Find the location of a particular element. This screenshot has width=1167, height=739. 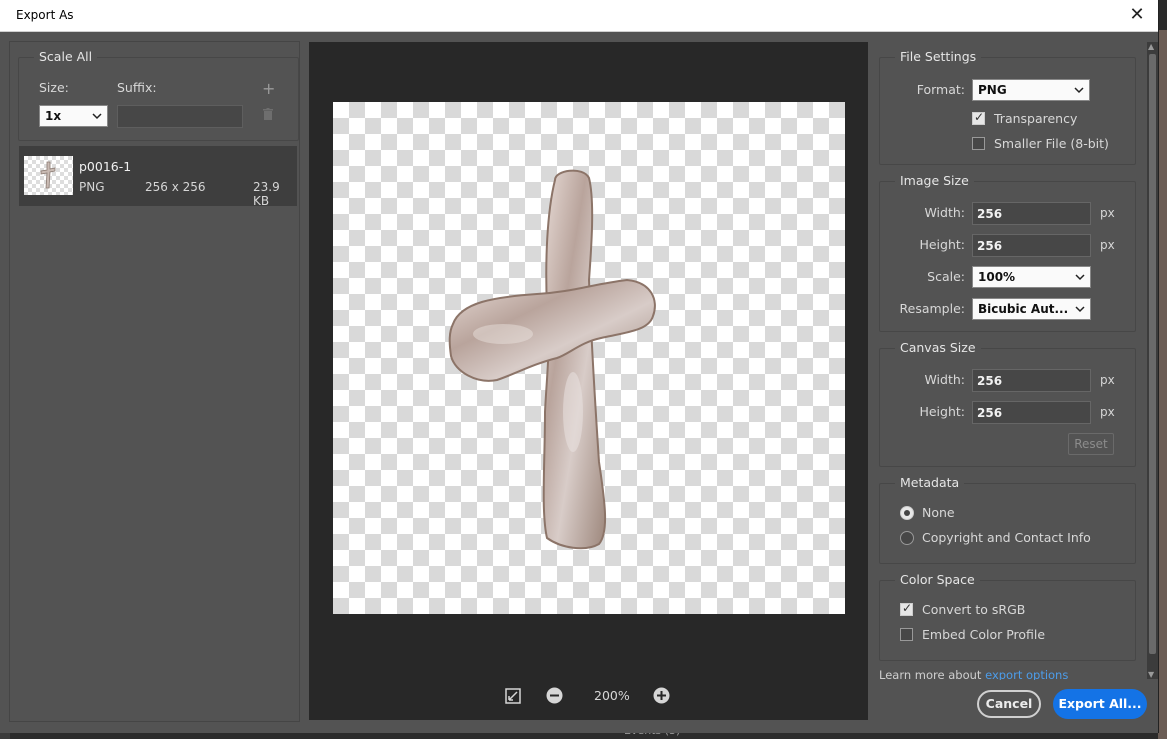

asset-row: p0016-1 PNG 256 x 256 23.9 KB is located at coordinates (158, 177).